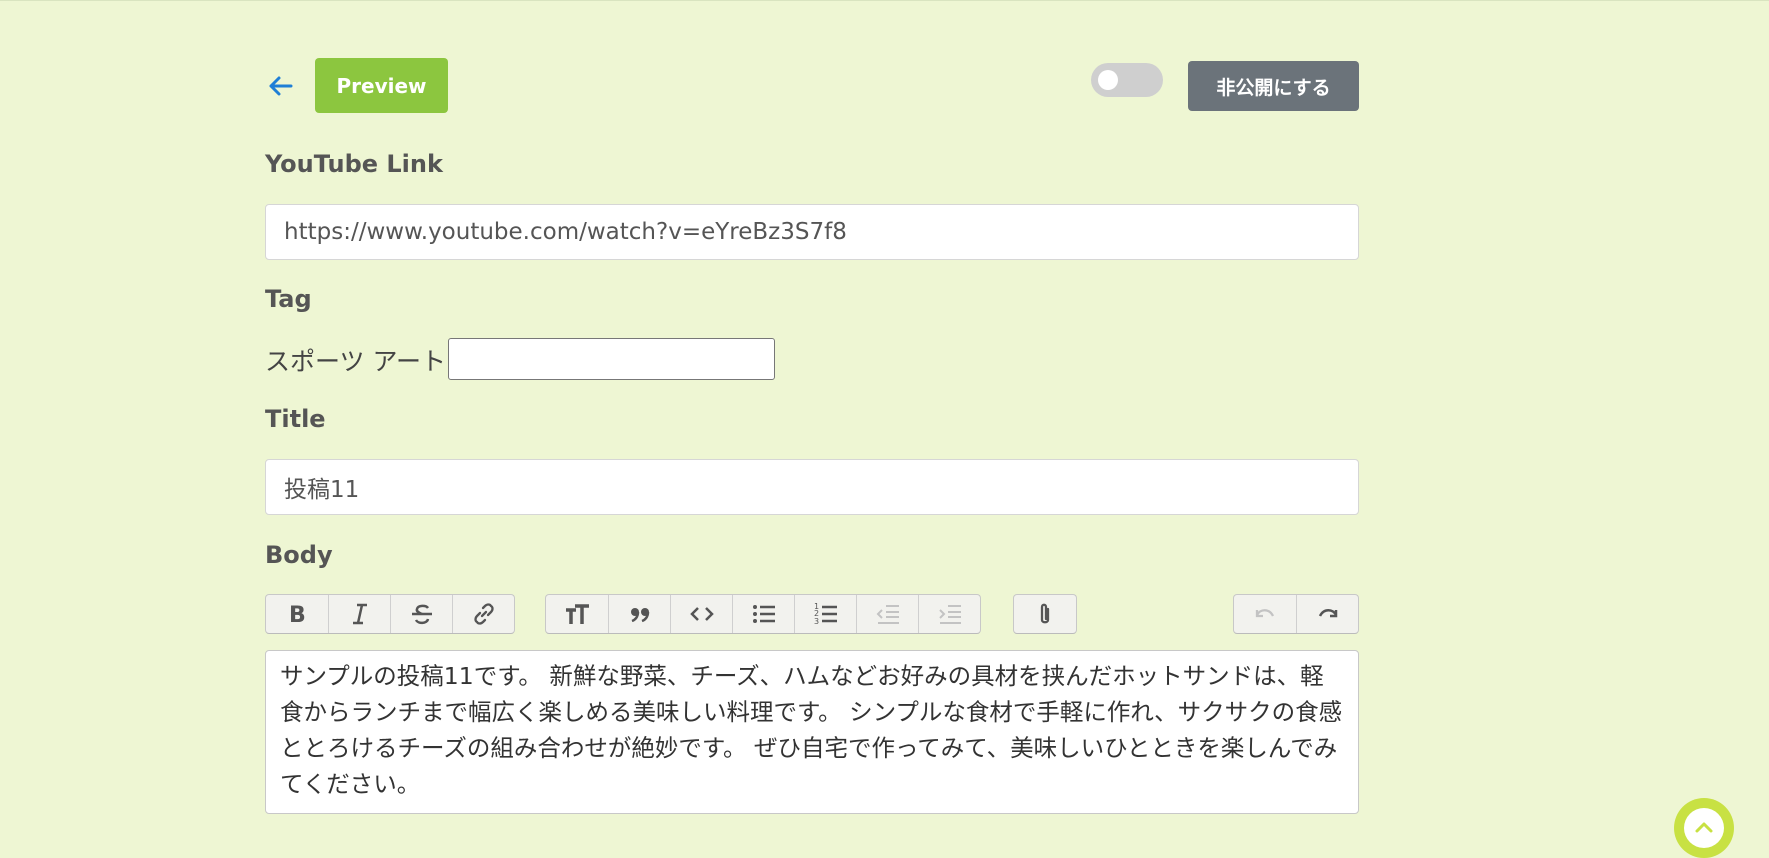 The height and width of the screenshot is (858, 1769). Describe the element at coordinates (1273, 86) in the screenshot. I see `make-private-button: 非公開にする` at that location.